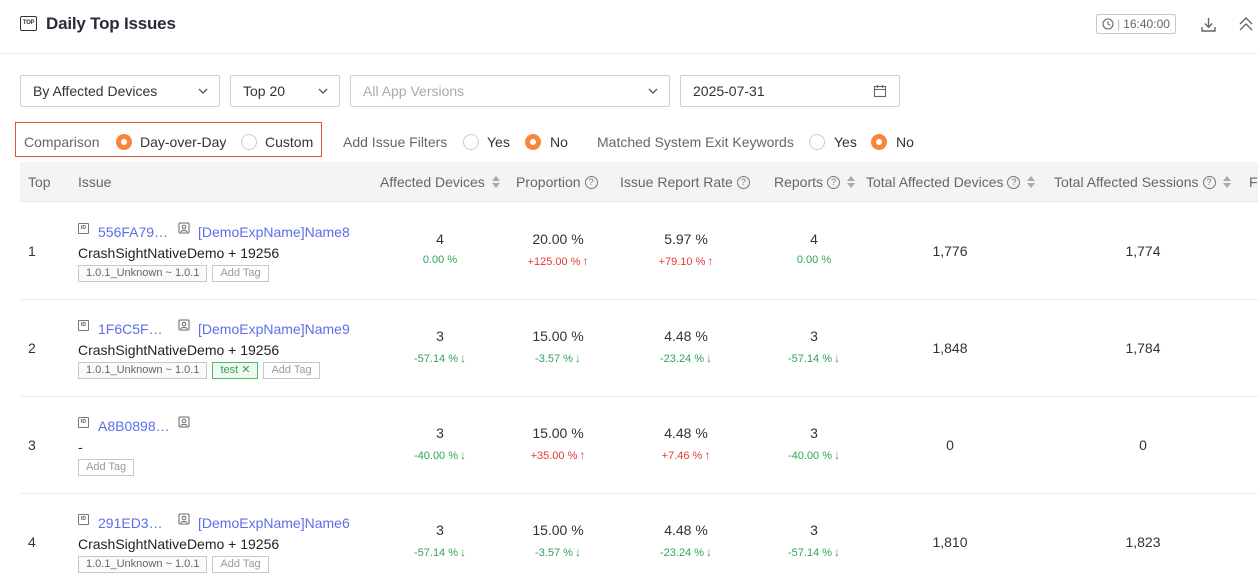 The image size is (1258, 588). I want to click on delta-value: -57.14 % ↓, so click(814, 552).